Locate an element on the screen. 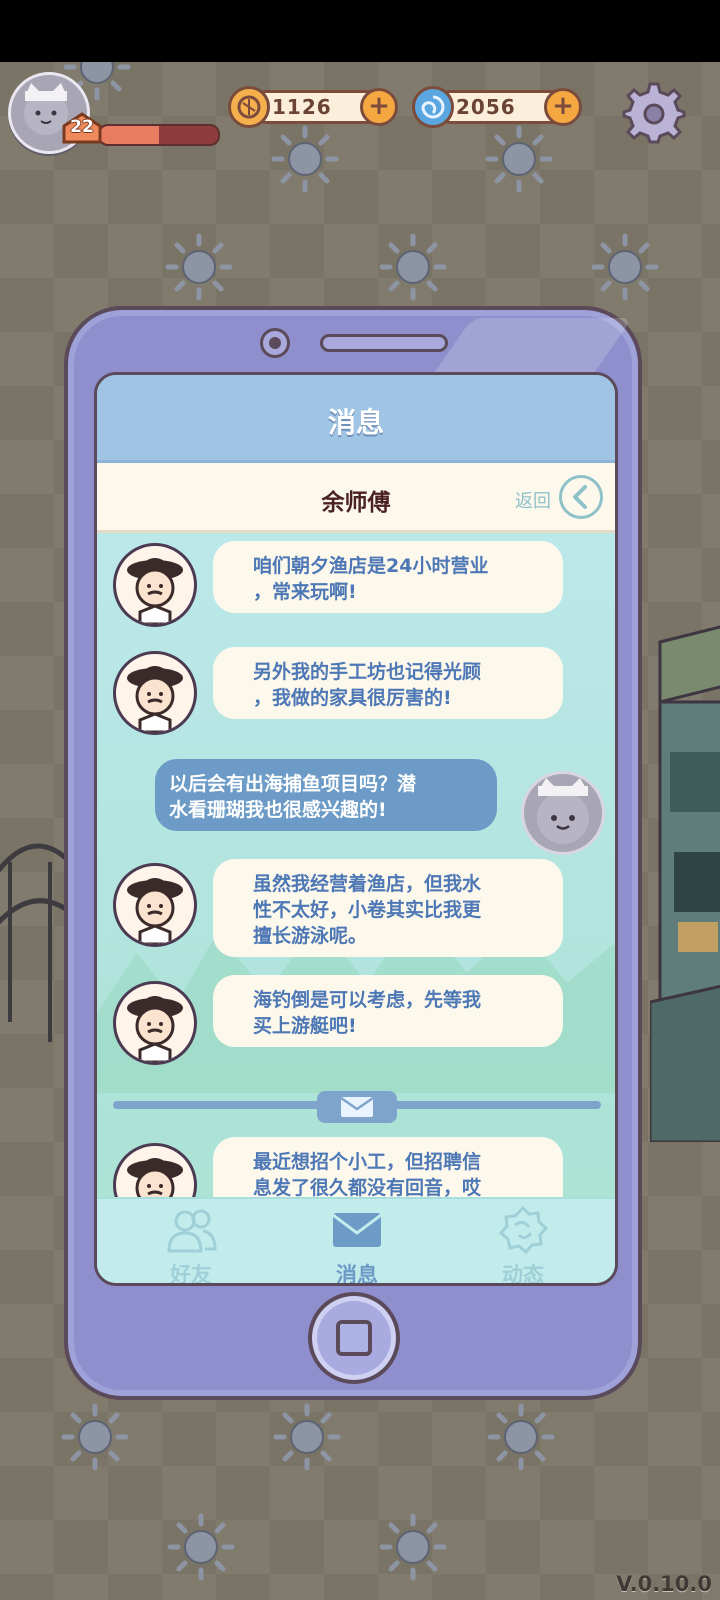 Image resolution: width=720 pixels, height=1600 pixels. friends-icon is located at coordinates (192, 1231).